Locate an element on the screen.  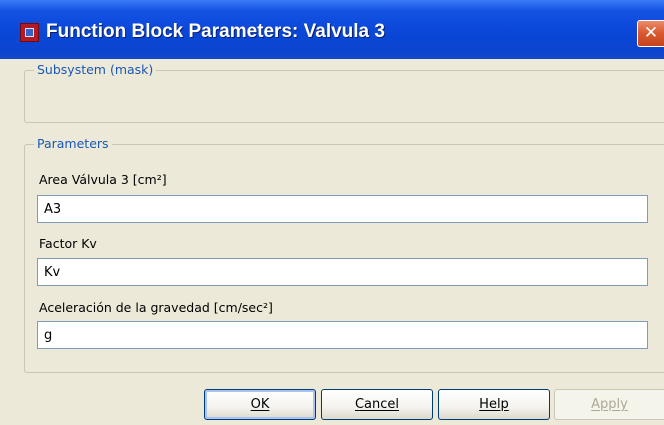
factor-kv-label: Factor Kv is located at coordinates (68, 243).